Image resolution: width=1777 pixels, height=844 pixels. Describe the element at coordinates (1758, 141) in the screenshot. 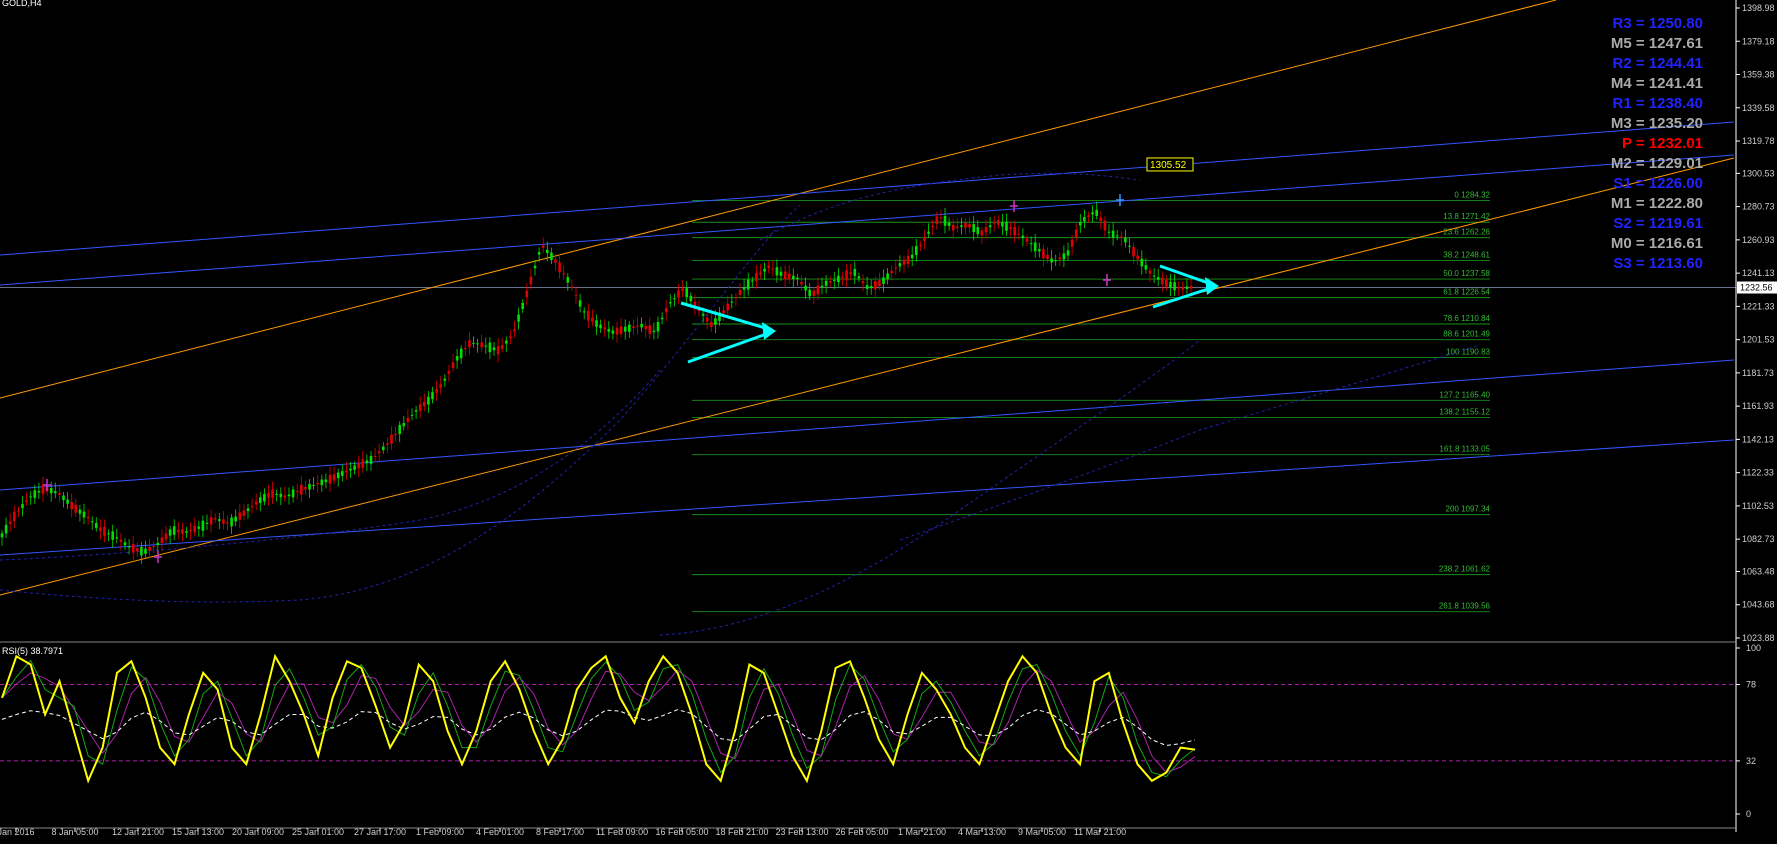

I see `price-tick-label: 1319.78` at that location.